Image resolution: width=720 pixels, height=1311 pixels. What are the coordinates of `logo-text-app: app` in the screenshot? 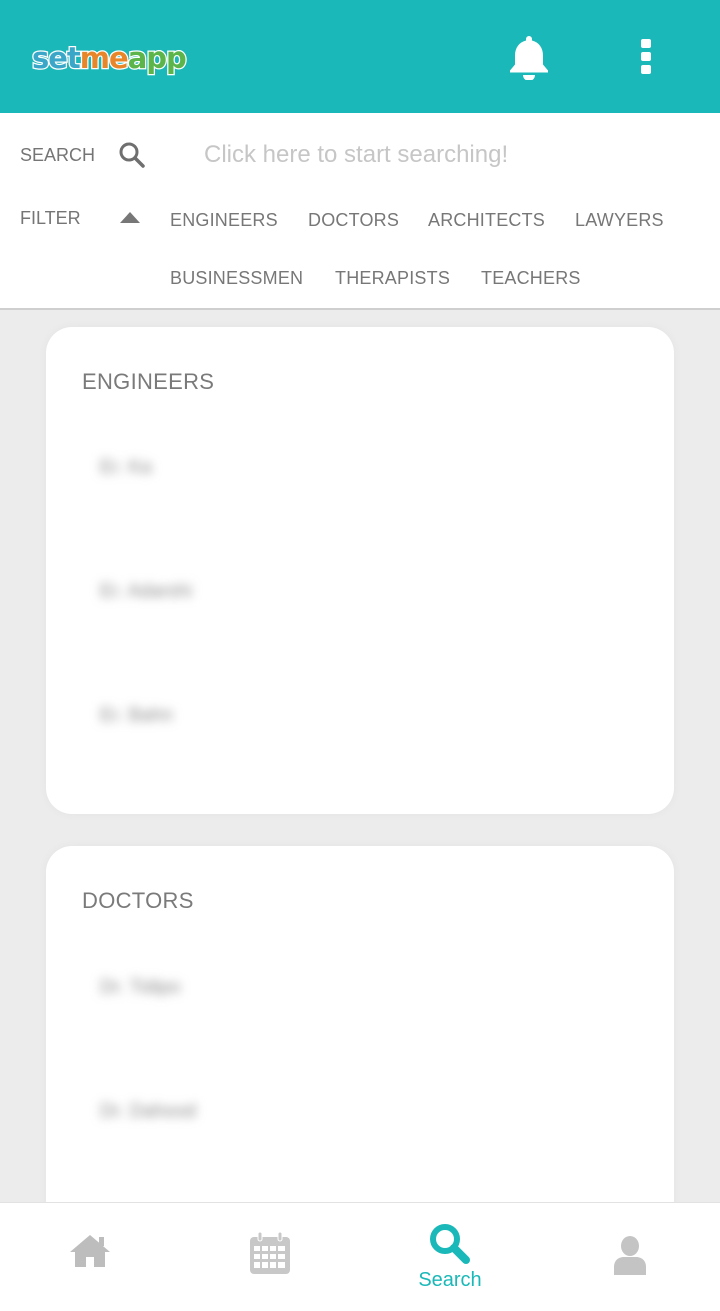 It's located at (157, 58).